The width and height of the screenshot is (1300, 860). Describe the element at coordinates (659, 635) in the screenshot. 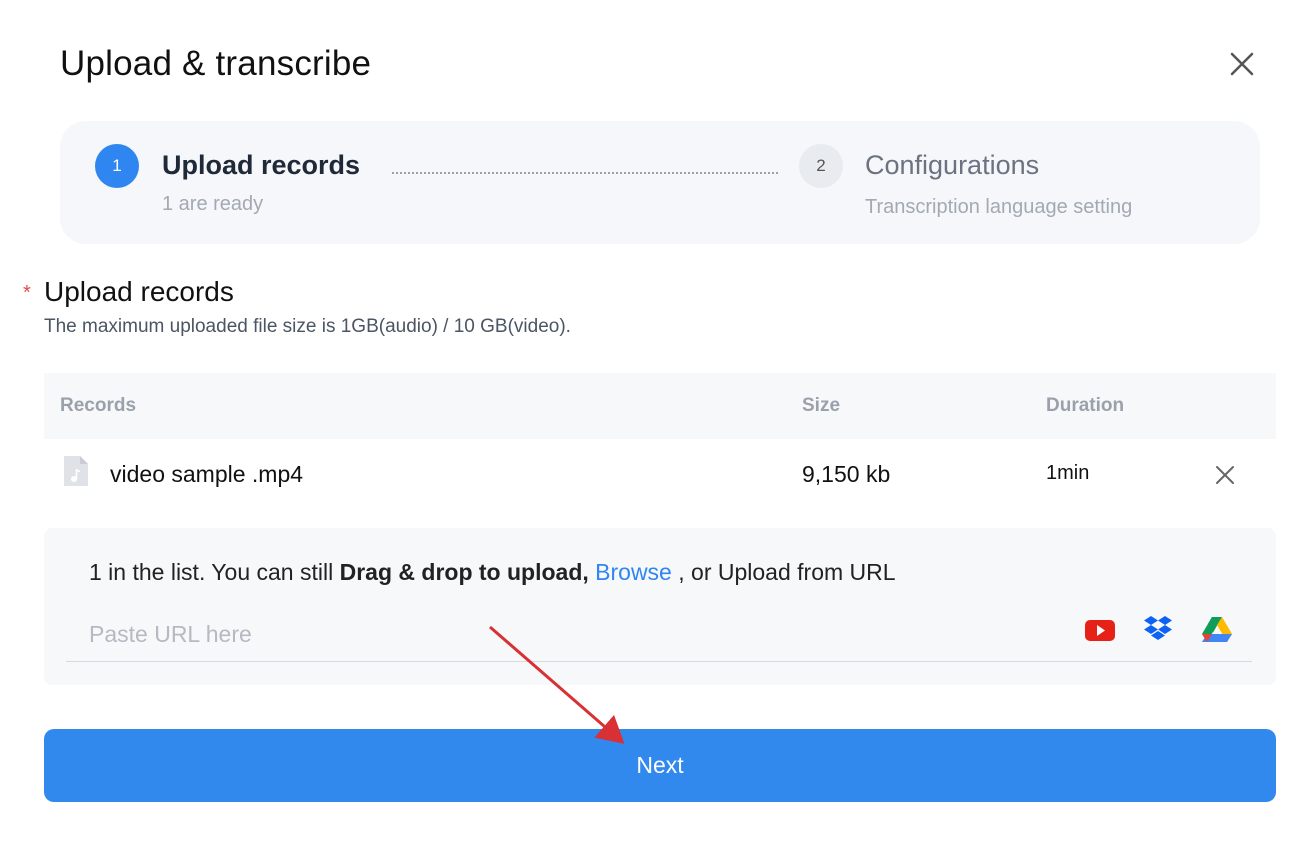

I see `url-input` at that location.